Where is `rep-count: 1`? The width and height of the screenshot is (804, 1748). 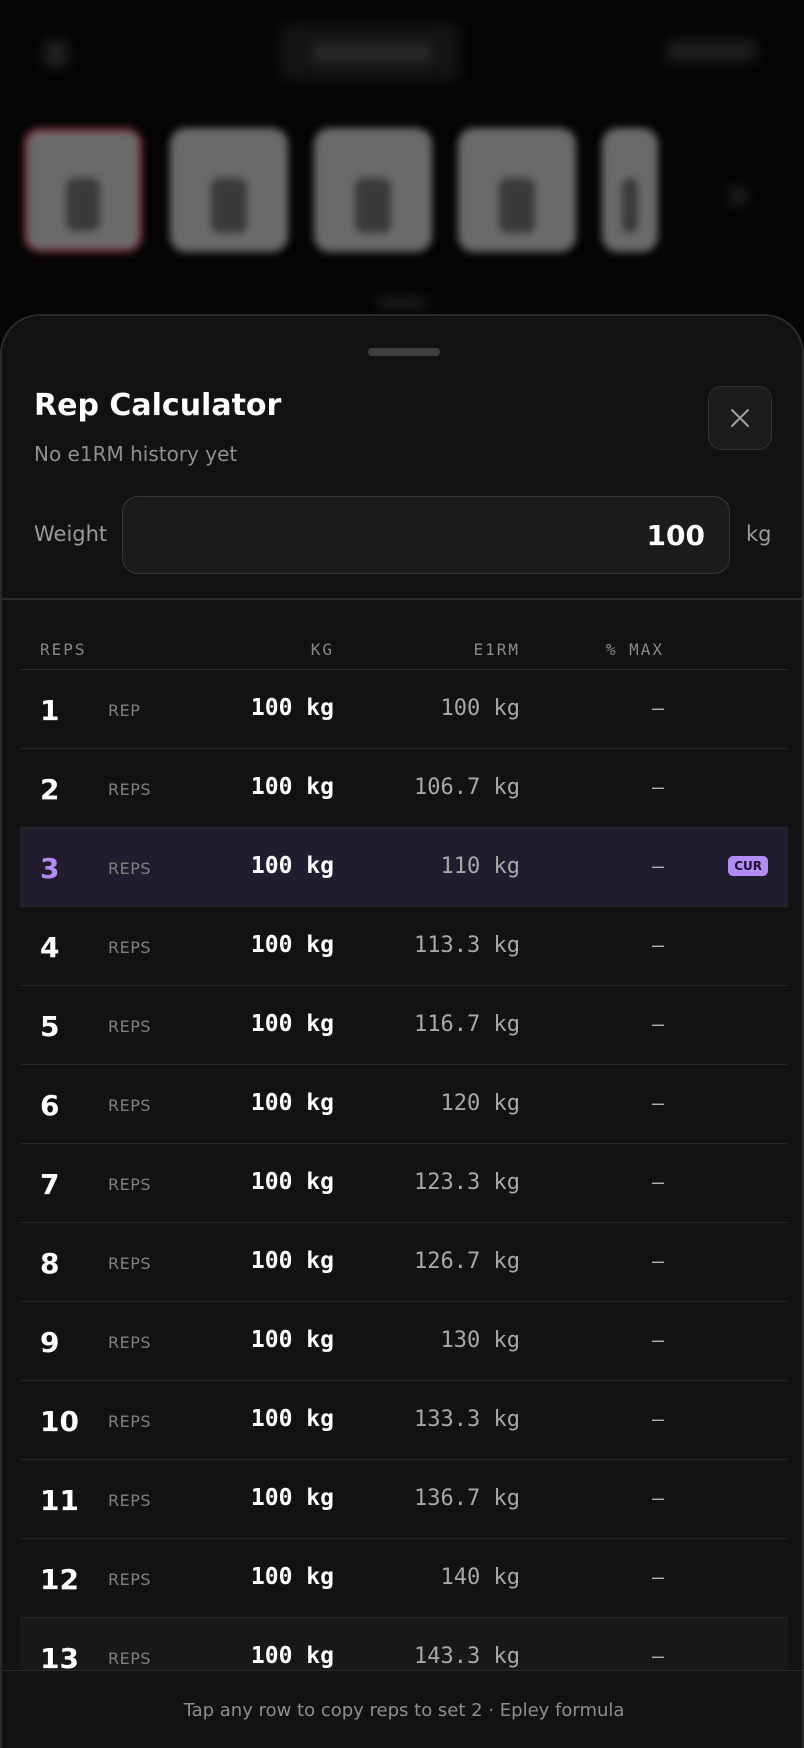
rep-count: 1 is located at coordinates (50, 710).